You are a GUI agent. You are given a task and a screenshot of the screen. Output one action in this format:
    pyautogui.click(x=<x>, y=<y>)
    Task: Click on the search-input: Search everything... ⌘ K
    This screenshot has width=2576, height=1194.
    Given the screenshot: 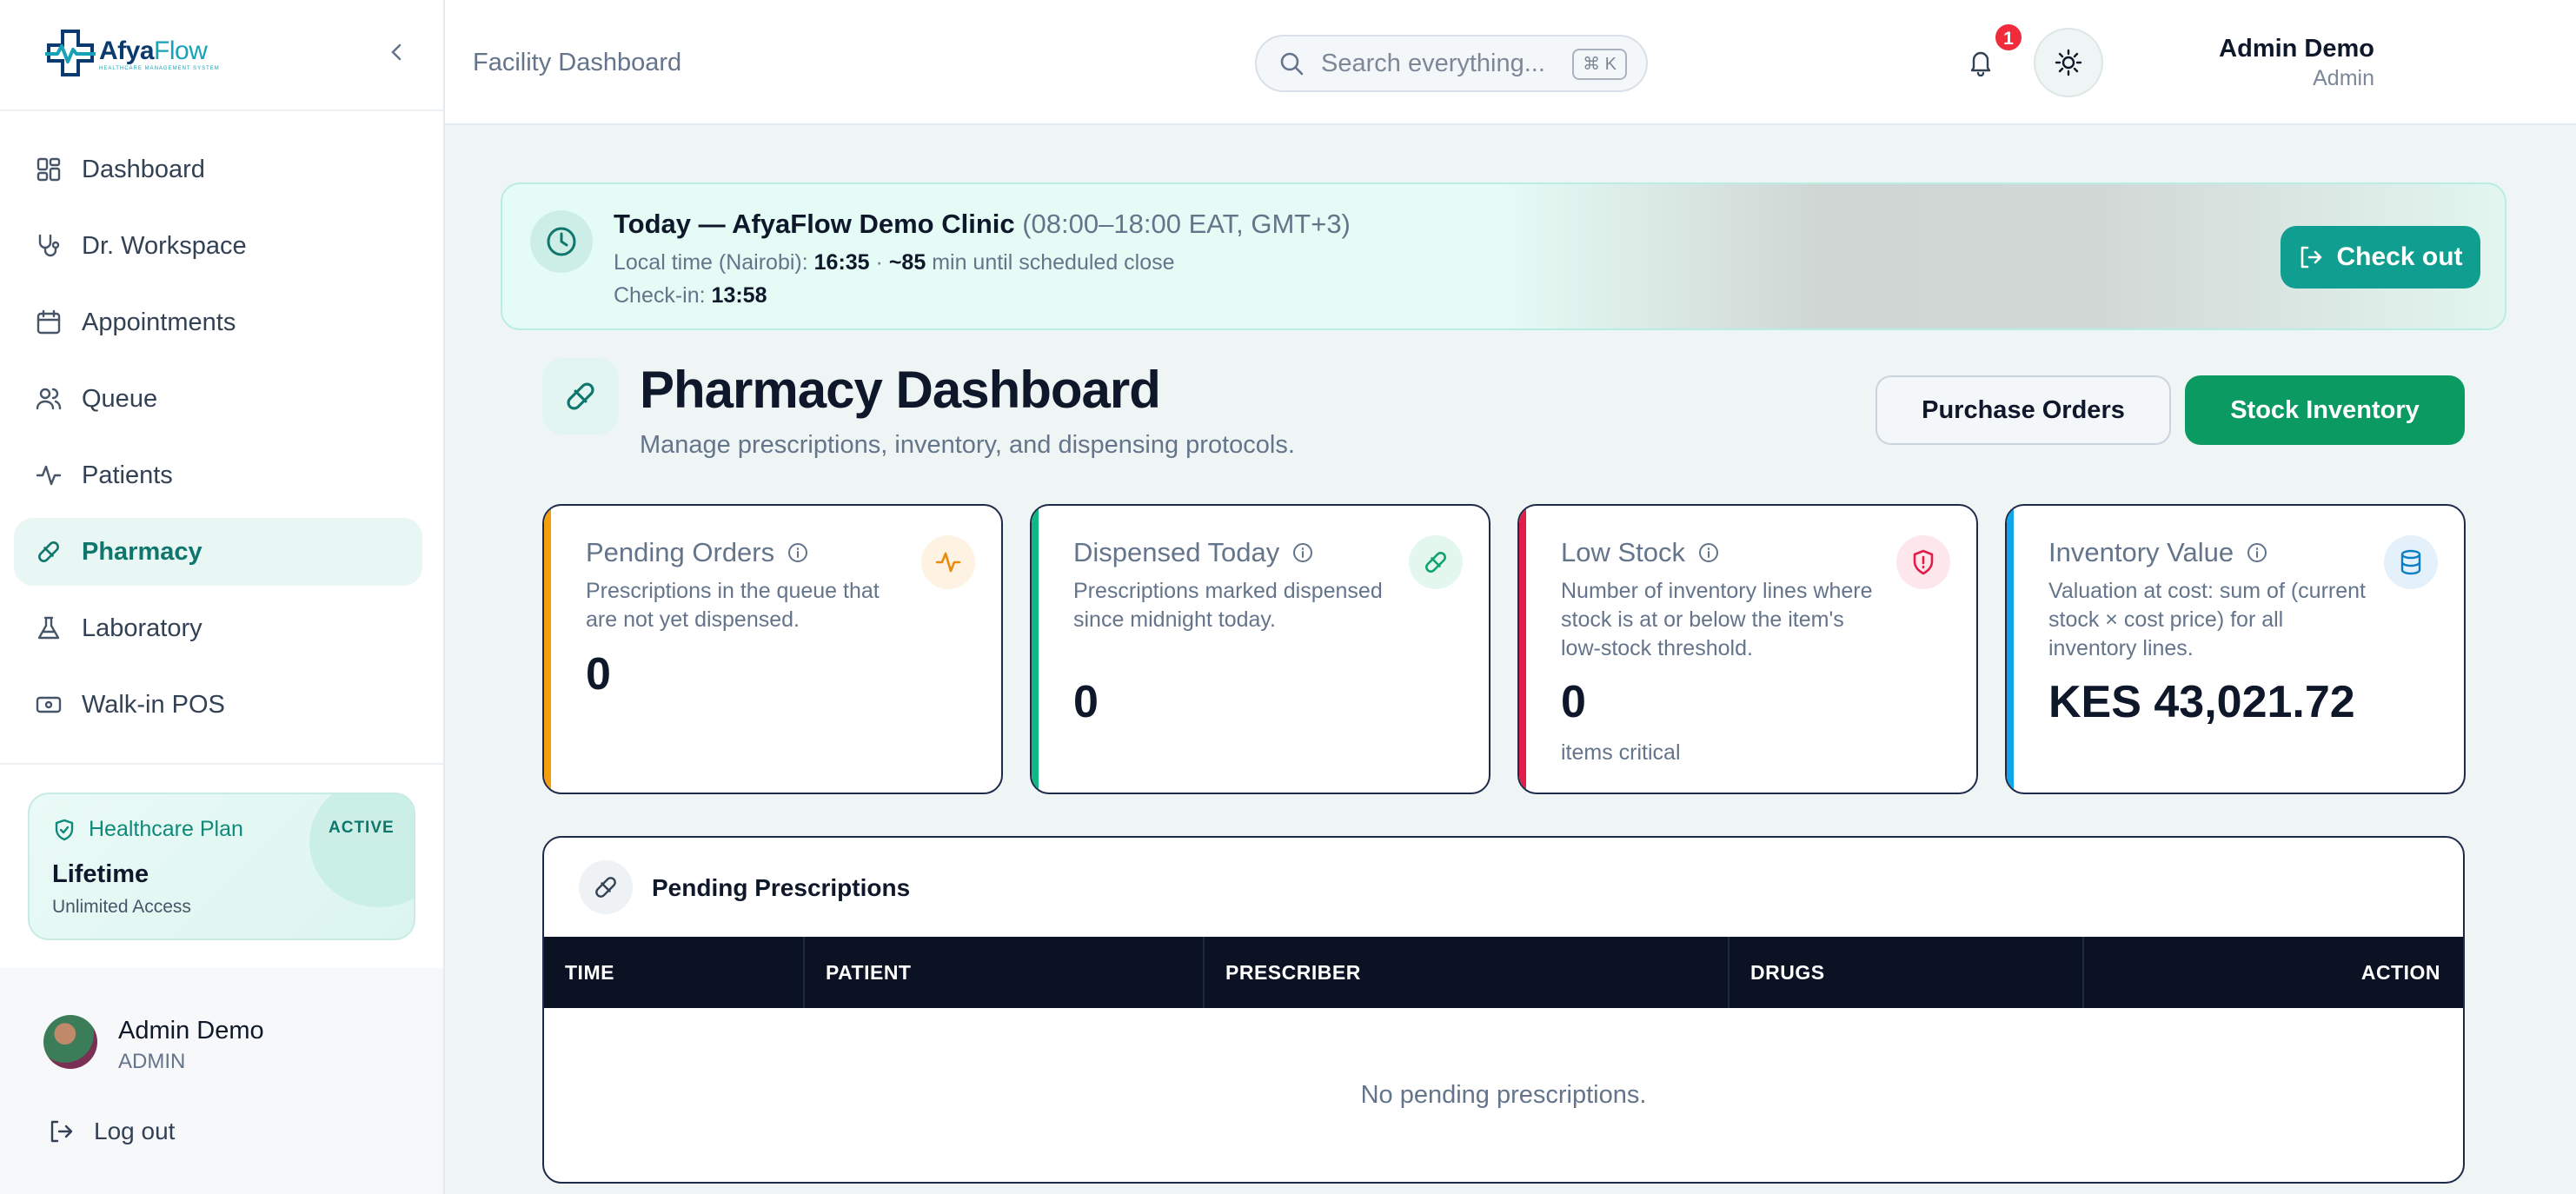 What is the action you would take?
    pyautogui.click(x=1451, y=63)
    